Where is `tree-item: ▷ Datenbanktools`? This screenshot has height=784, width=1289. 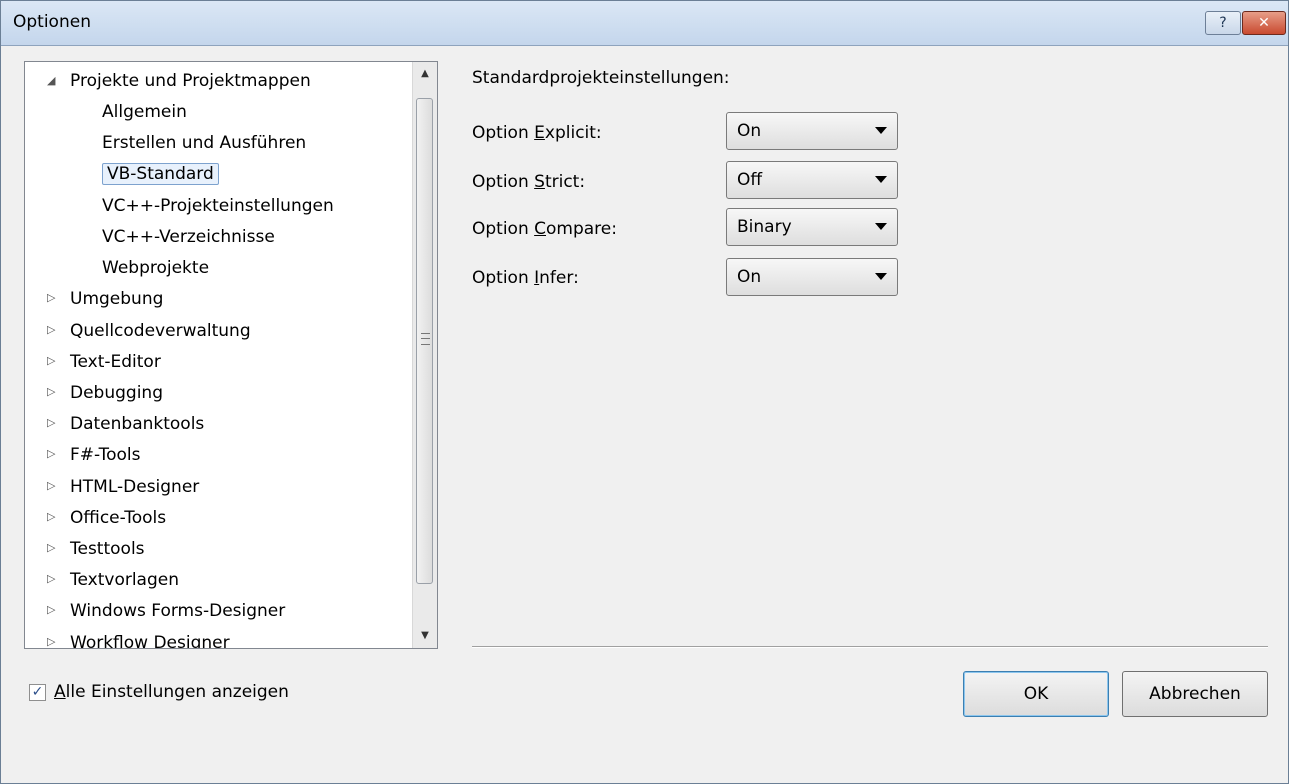
tree-item: ▷ Datenbanktools is located at coordinates (217, 425).